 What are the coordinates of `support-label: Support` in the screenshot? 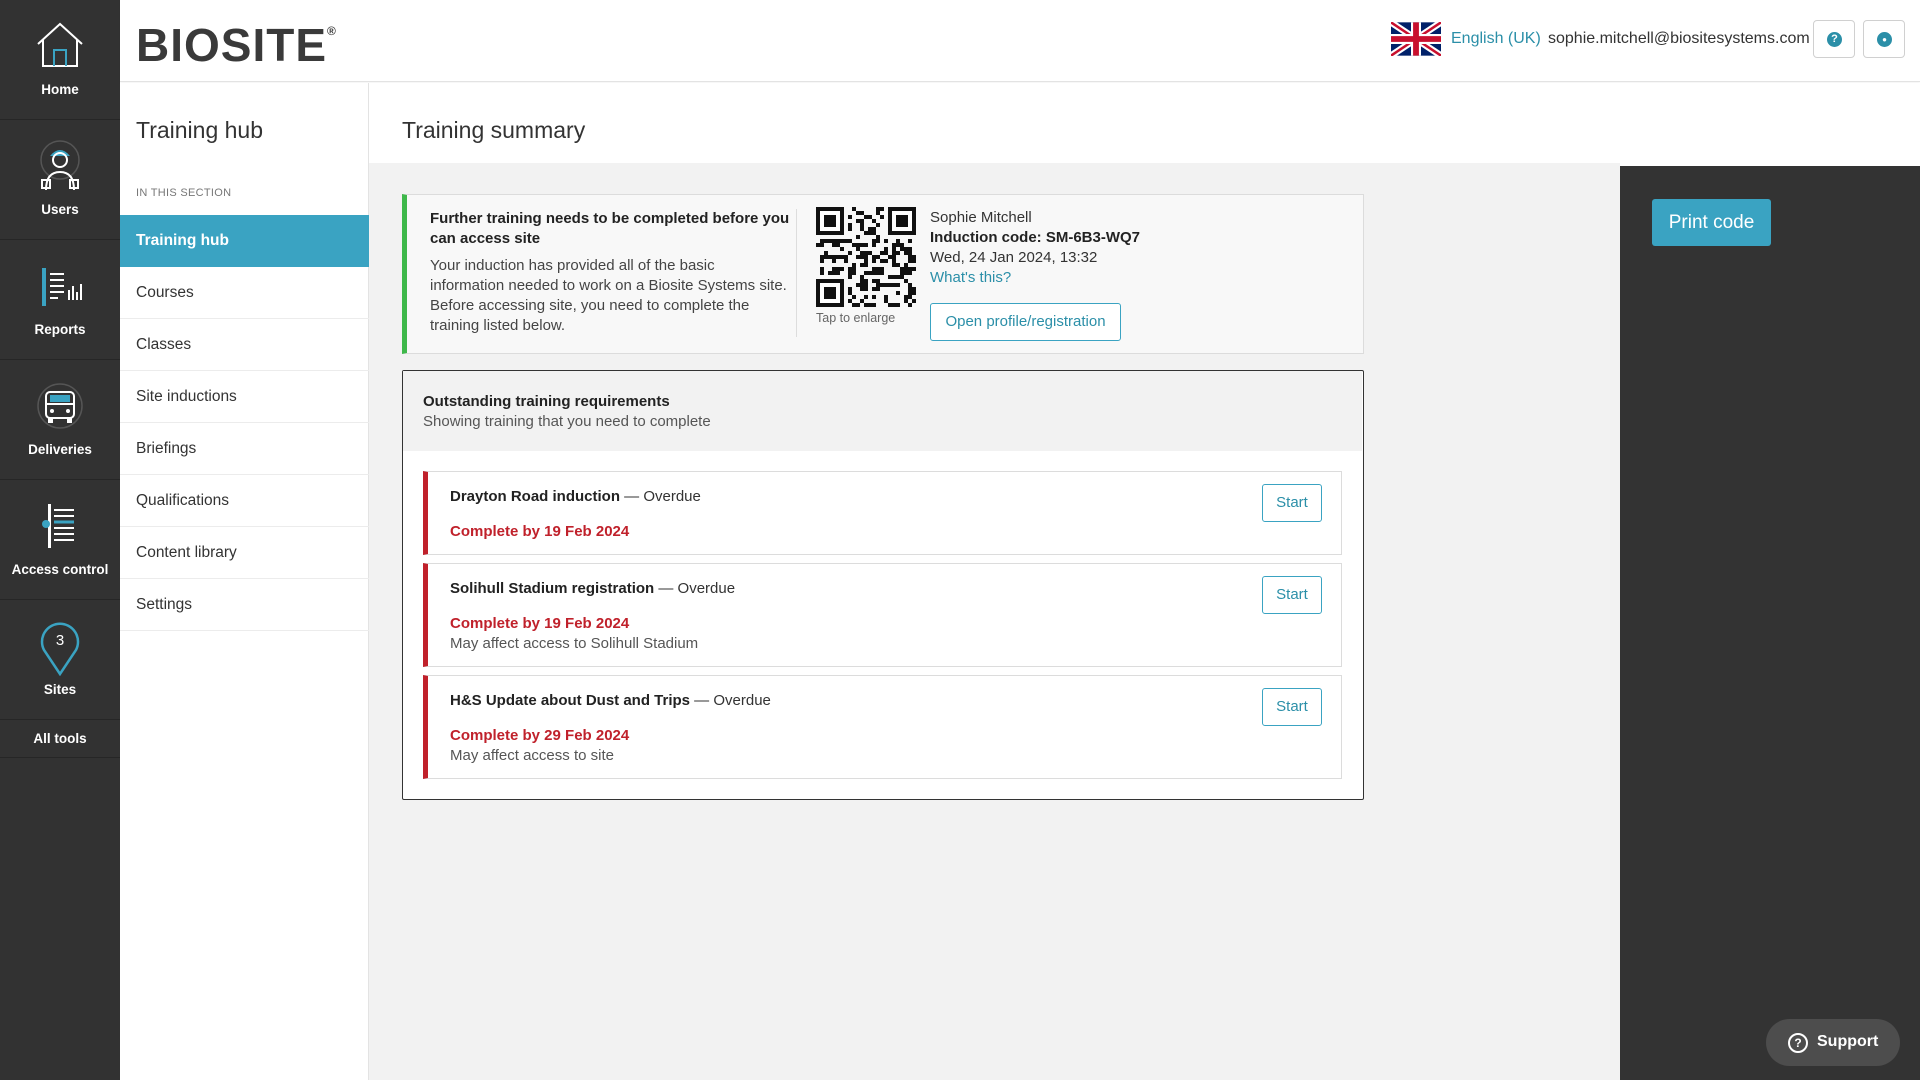 It's located at (1848, 1041).